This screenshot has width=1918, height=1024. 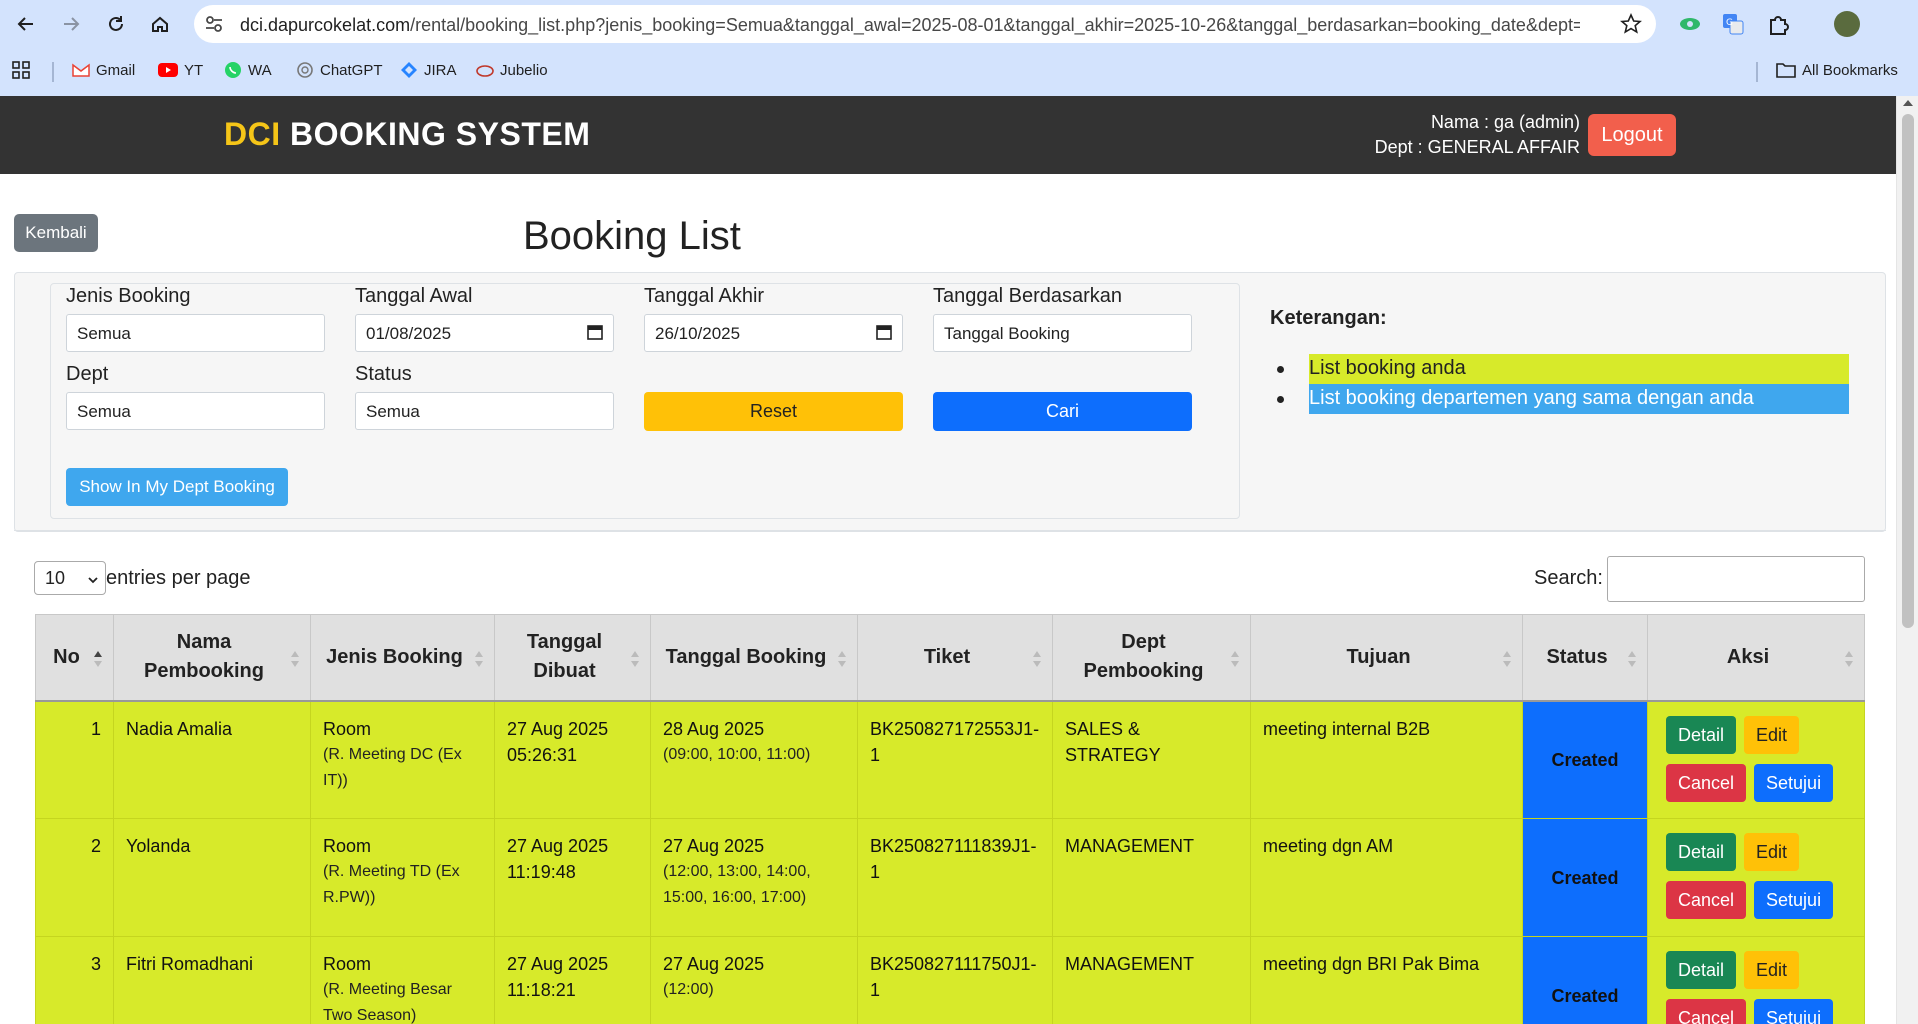 What do you see at coordinates (104, 333) in the screenshot?
I see `jenis-booking-value: Semua` at bounding box center [104, 333].